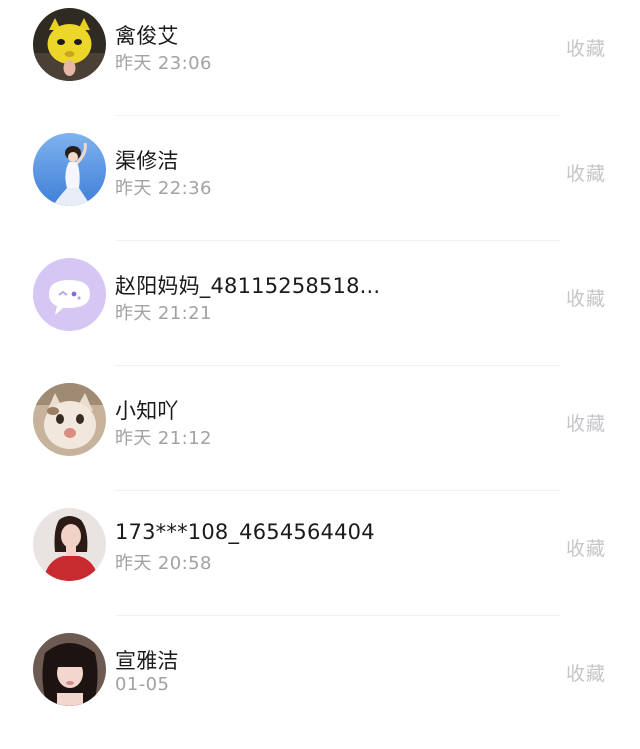 This screenshot has width=640, height=749. I want to click on girl-red-dress-avatar, so click(69, 544).